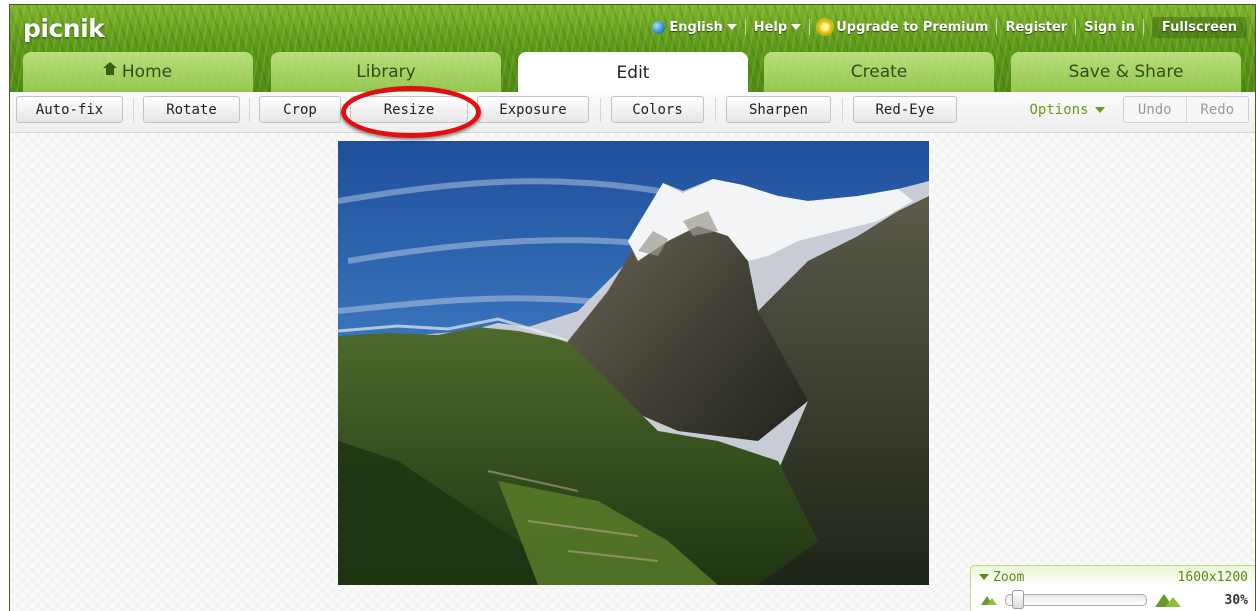 The image size is (1256, 611). I want to click on image-dimensions: 1600x1200, so click(1212, 577).